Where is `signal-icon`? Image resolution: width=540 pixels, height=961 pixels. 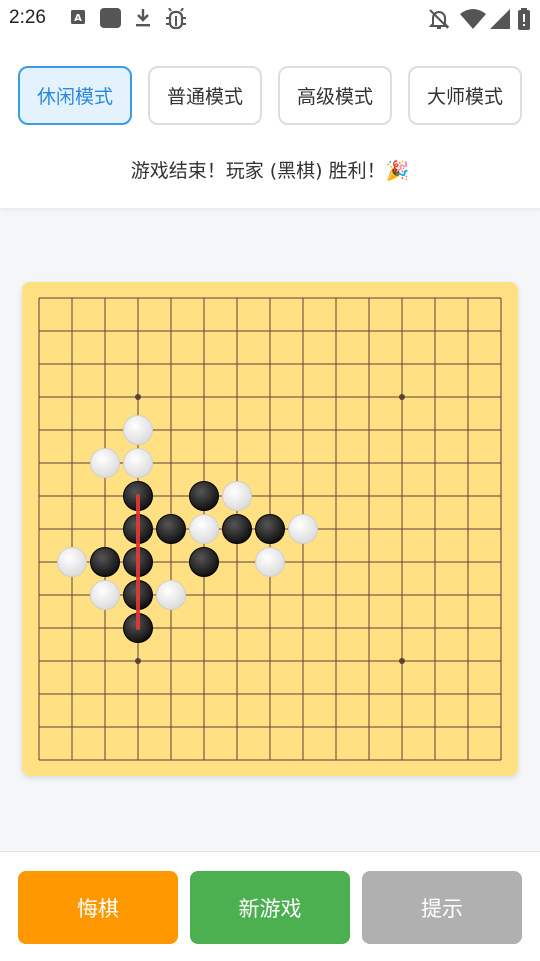 signal-icon is located at coordinates (500, 21).